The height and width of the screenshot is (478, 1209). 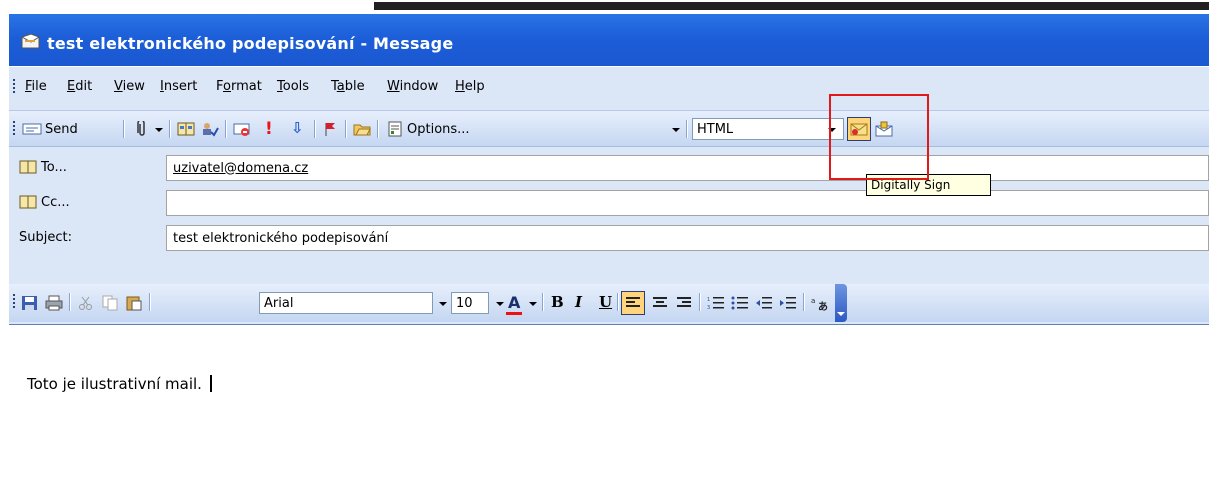 What do you see at coordinates (86, 303) in the screenshot?
I see `cut-icon` at bounding box center [86, 303].